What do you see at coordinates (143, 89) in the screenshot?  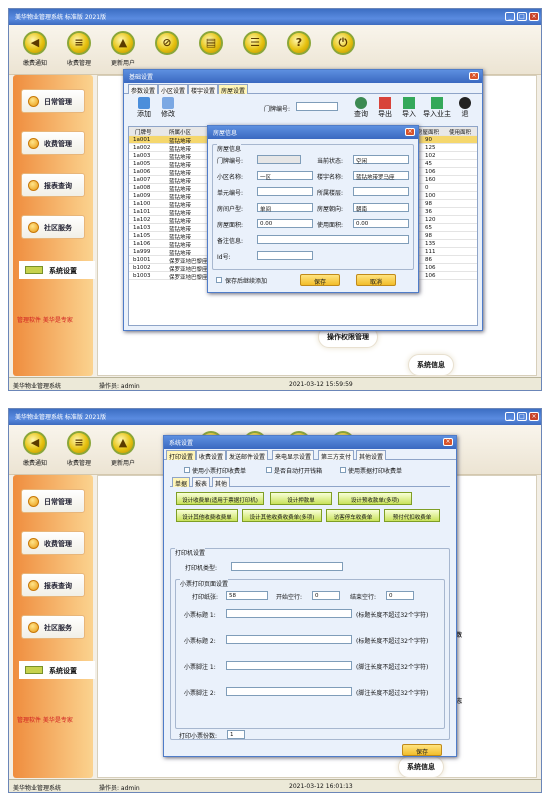 I see `tab-params: 参数设置` at bounding box center [143, 89].